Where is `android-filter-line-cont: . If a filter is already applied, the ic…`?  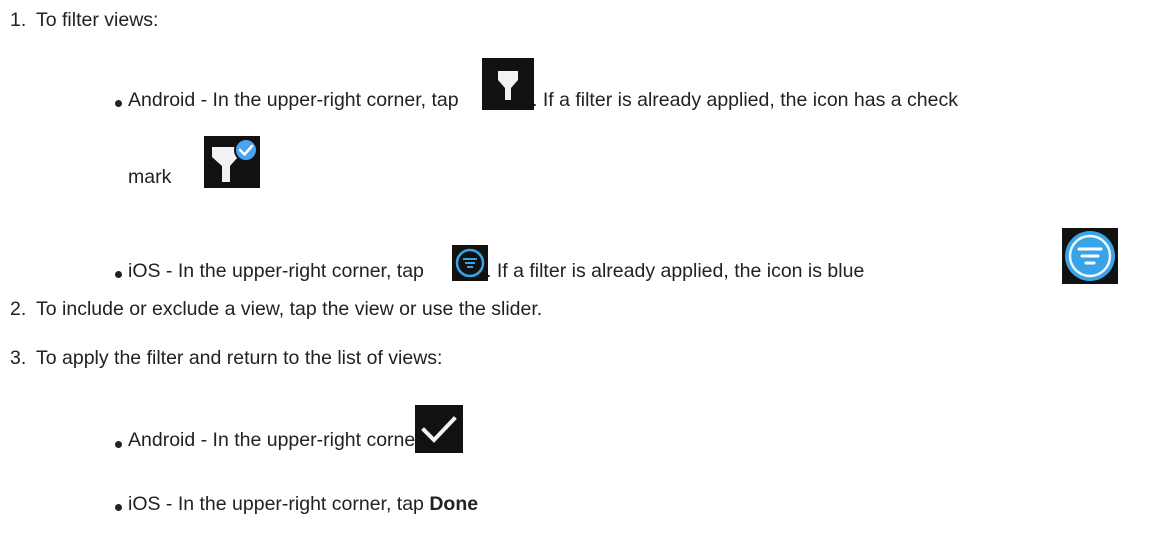
android-filter-line-cont: . If a filter is already applied, the ic… is located at coordinates (745, 100).